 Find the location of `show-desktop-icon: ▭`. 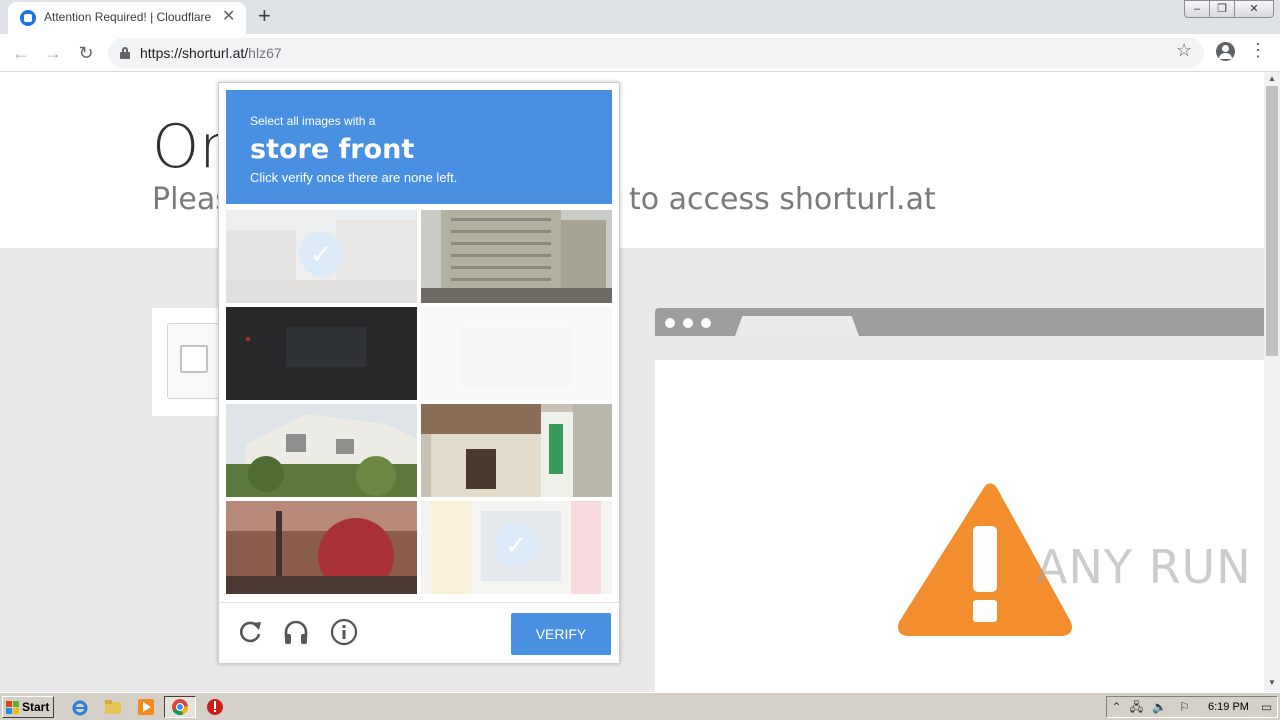

show-desktop-icon: ▭ is located at coordinates (1266, 707).